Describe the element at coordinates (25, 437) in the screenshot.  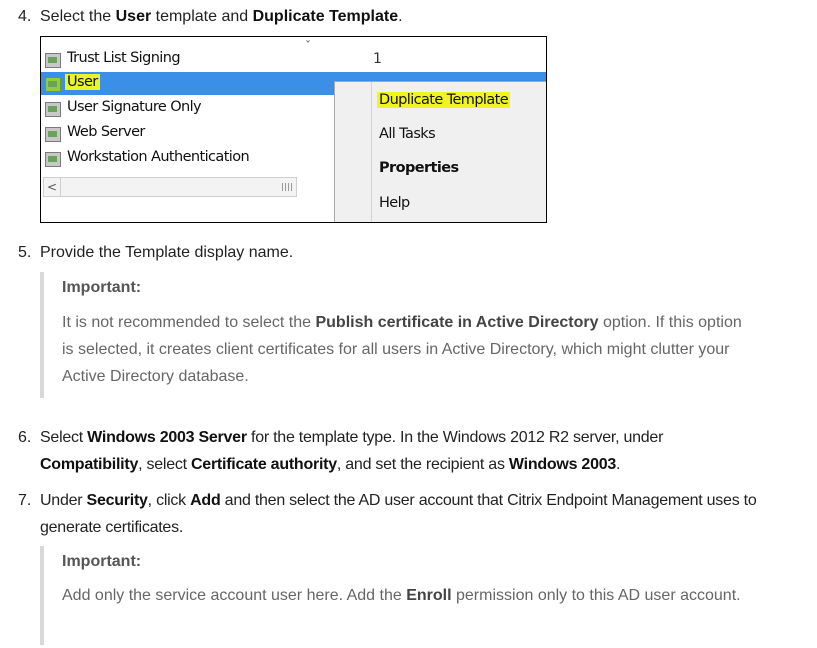
I see `step-number: 6.` at that location.